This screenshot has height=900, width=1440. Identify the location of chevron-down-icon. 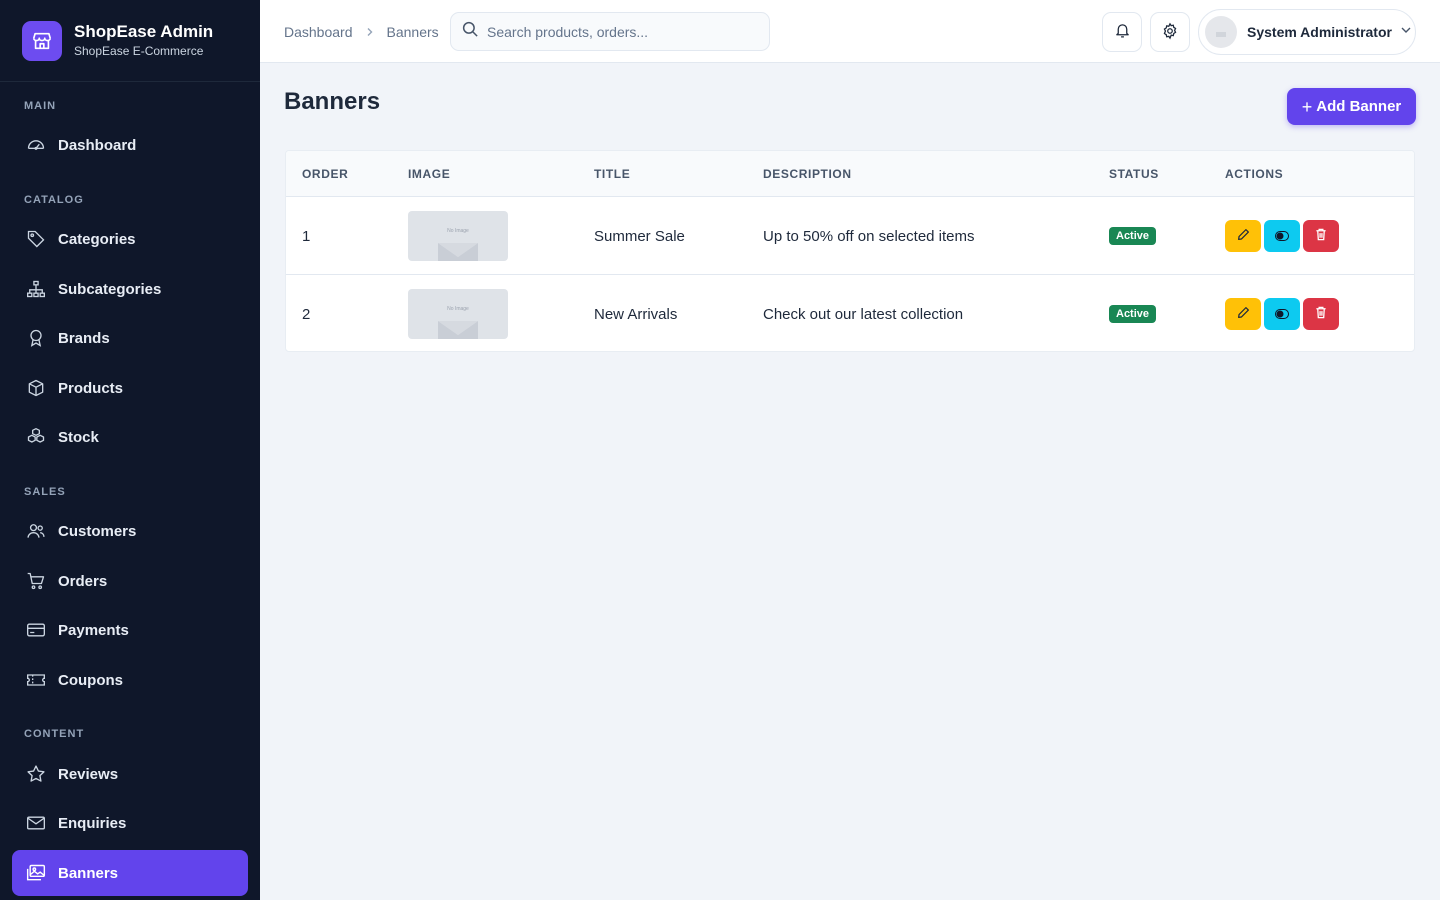
(1406, 32).